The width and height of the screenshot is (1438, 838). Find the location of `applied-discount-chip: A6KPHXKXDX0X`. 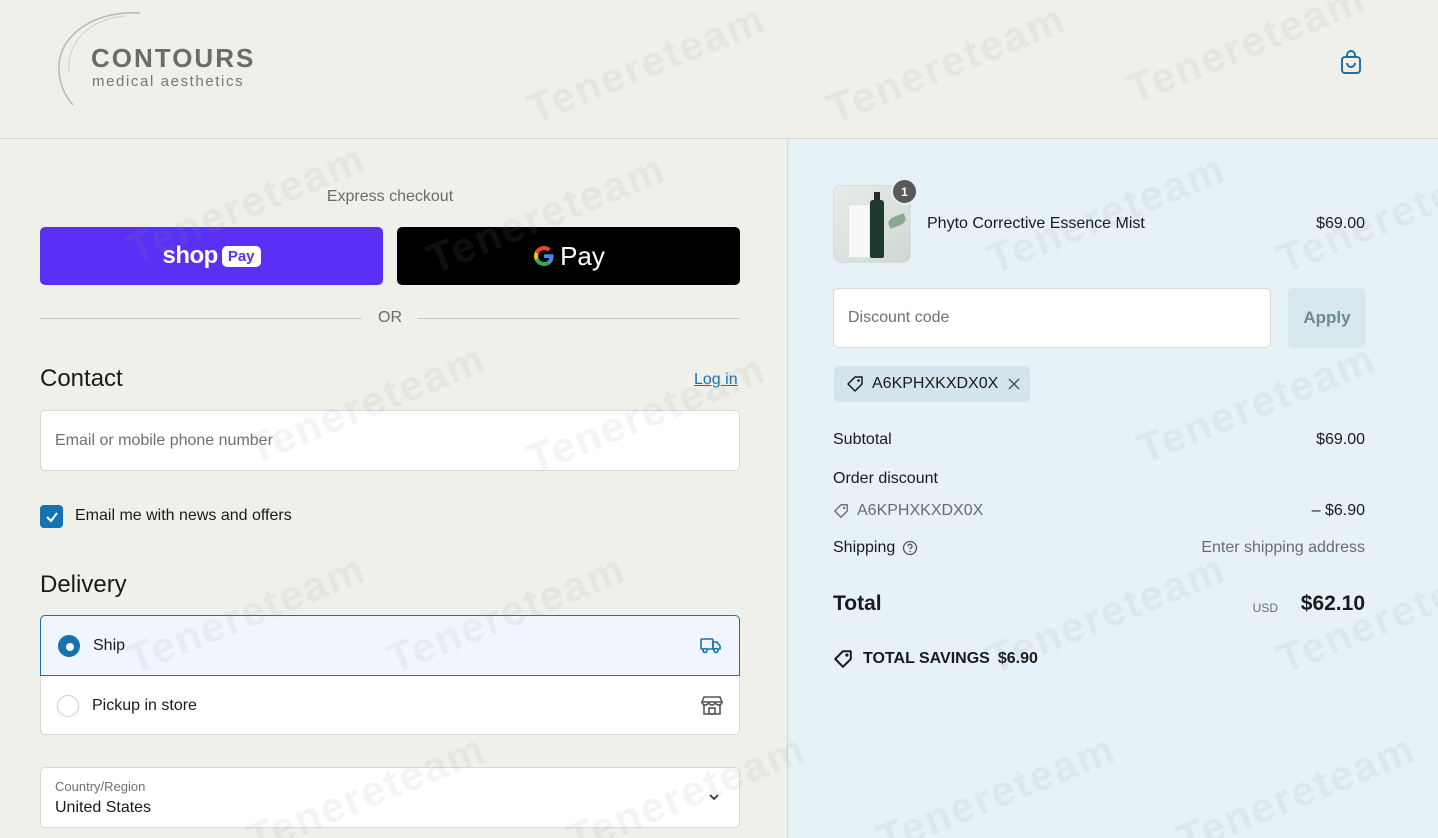

applied-discount-chip: A6KPHXKXDX0X is located at coordinates (932, 384).